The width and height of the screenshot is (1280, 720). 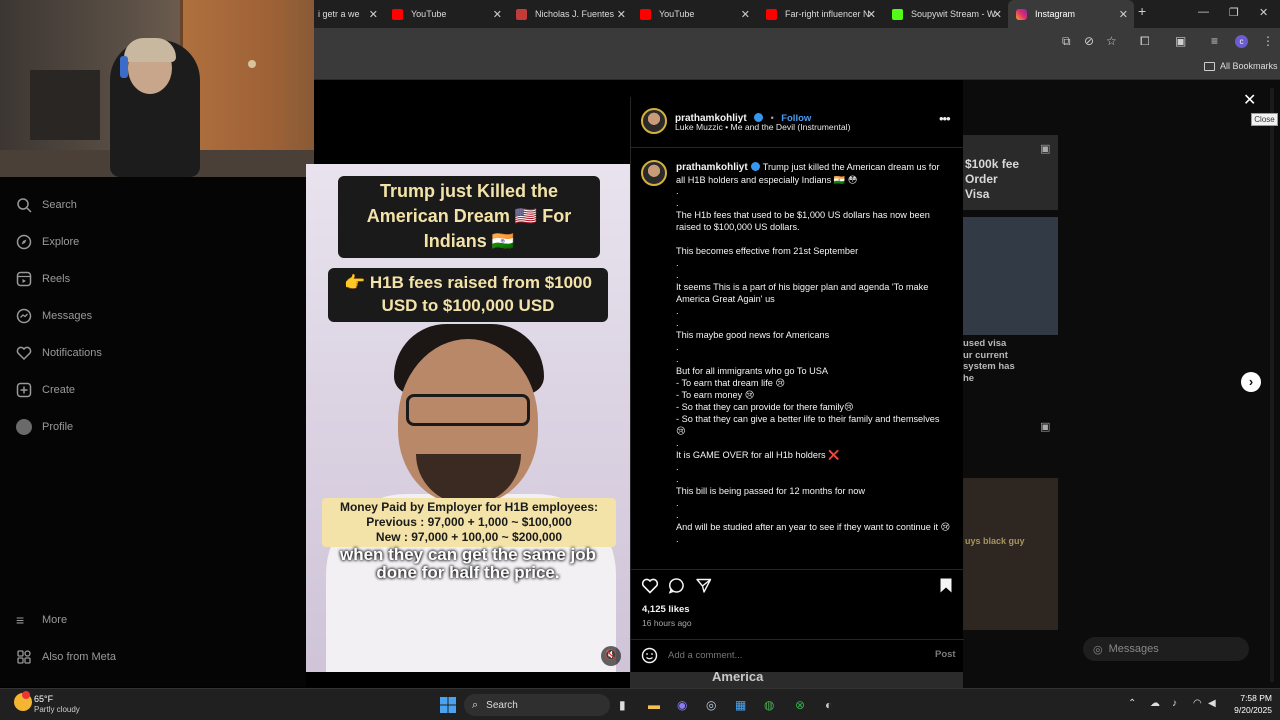 I want to click on browser-tab: Nicholas J. Fuentes ✕, so click(x=570, y=14).